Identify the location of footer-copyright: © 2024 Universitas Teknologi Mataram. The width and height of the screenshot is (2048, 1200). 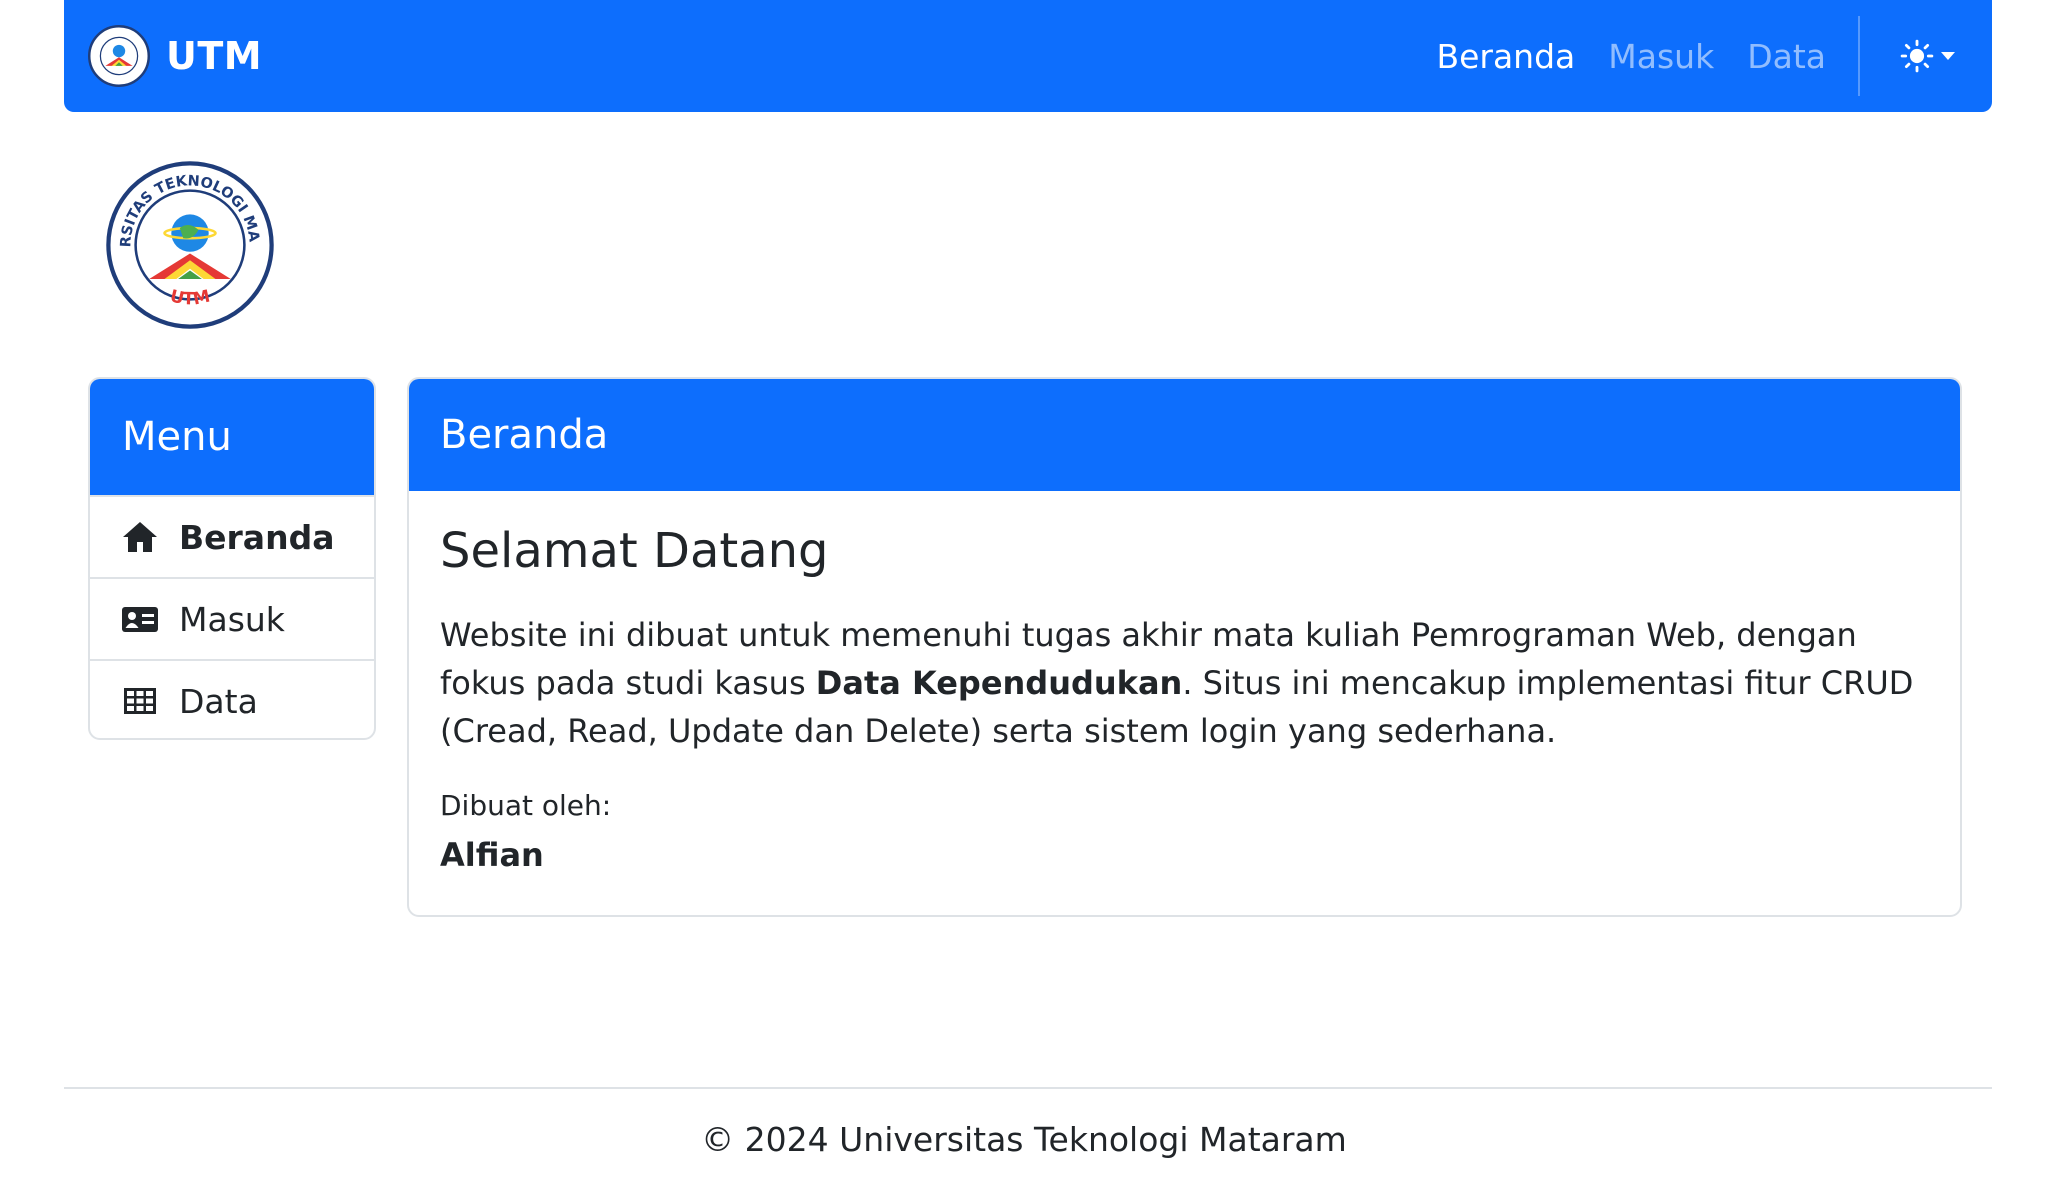
(1024, 1139).